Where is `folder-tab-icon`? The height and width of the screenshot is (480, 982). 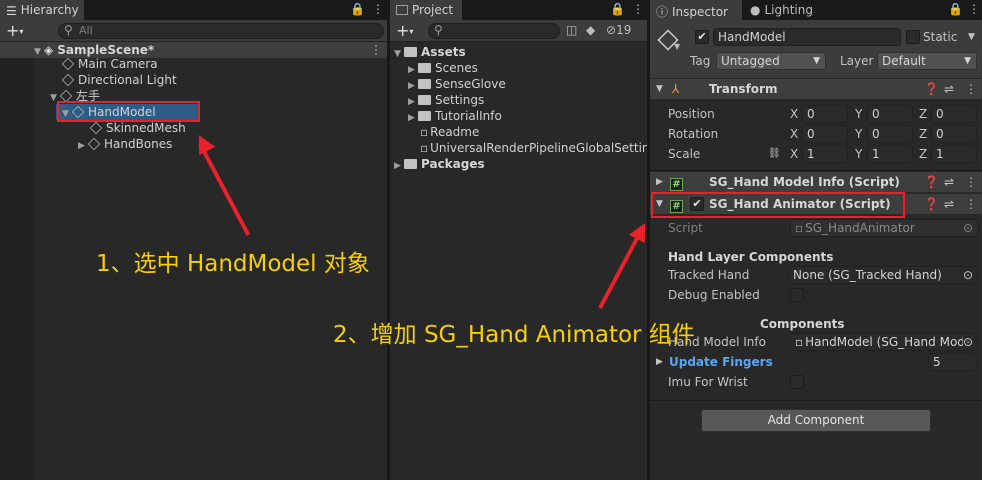
folder-tab-icon is located at coordinates (402, 10).